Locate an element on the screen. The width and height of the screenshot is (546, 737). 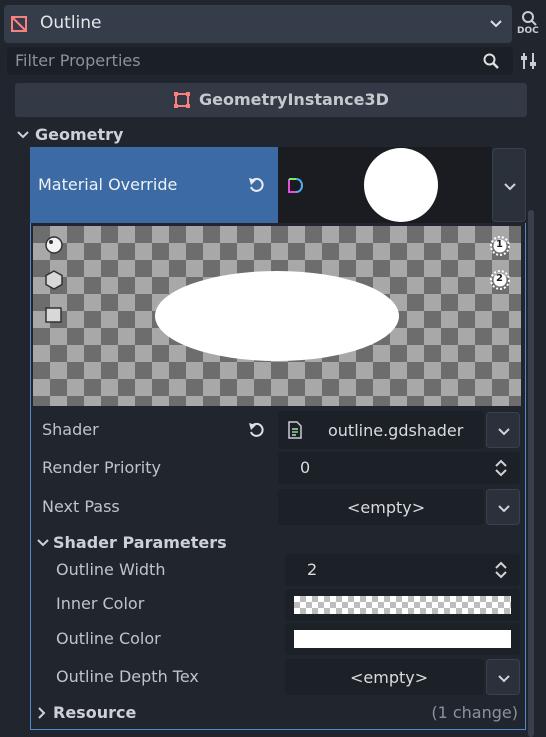
shader-filename: outline.gdshader is located at coordinates (396, 430).